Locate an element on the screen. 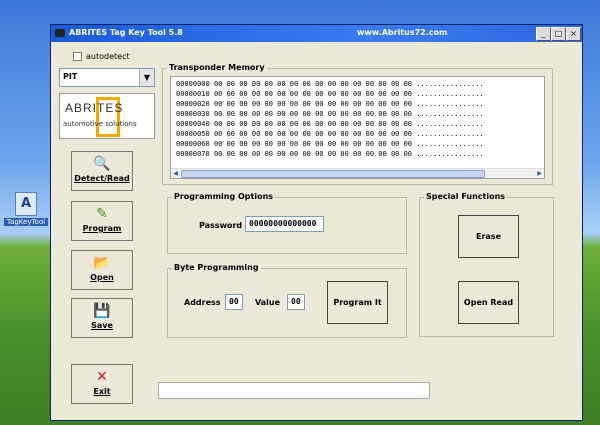 The width and height of the screenshot is (600, 425). floppy-icon: 💾 is located at coordinates (102, 311).